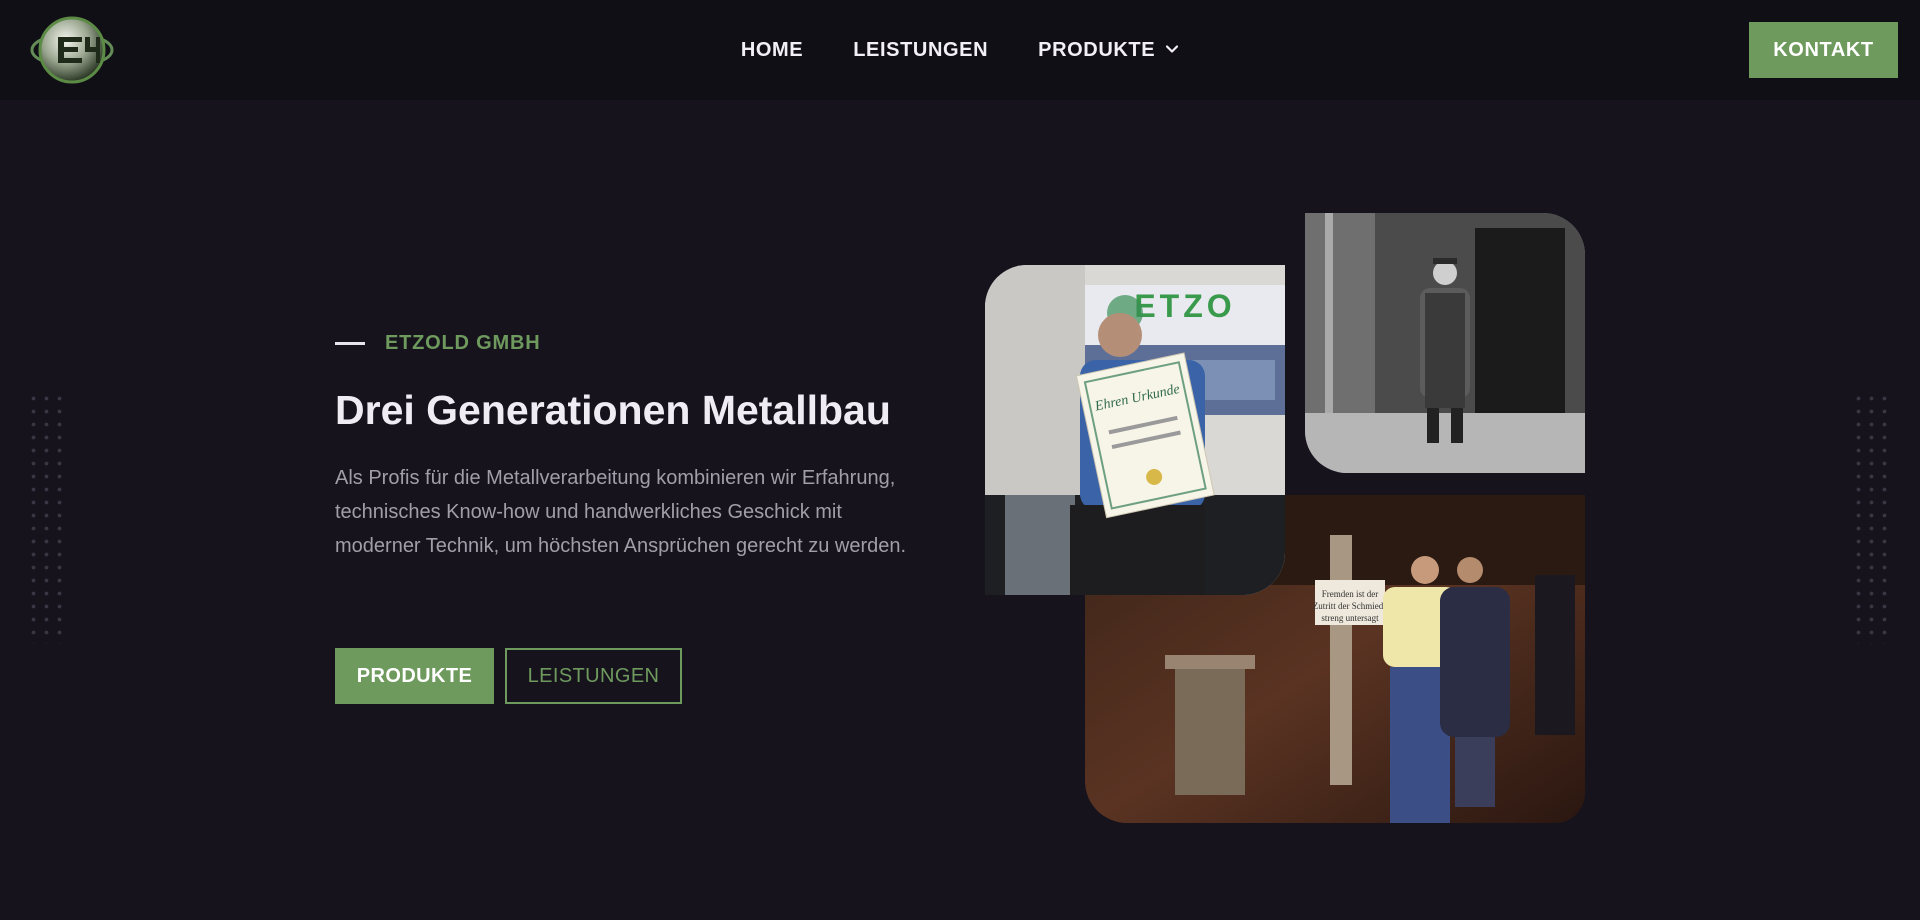  What do you see at coordinates (1823, 50) in the screenshot?
I see `kontakt-button: KONTAKT` at bounding box center [1823, 50].